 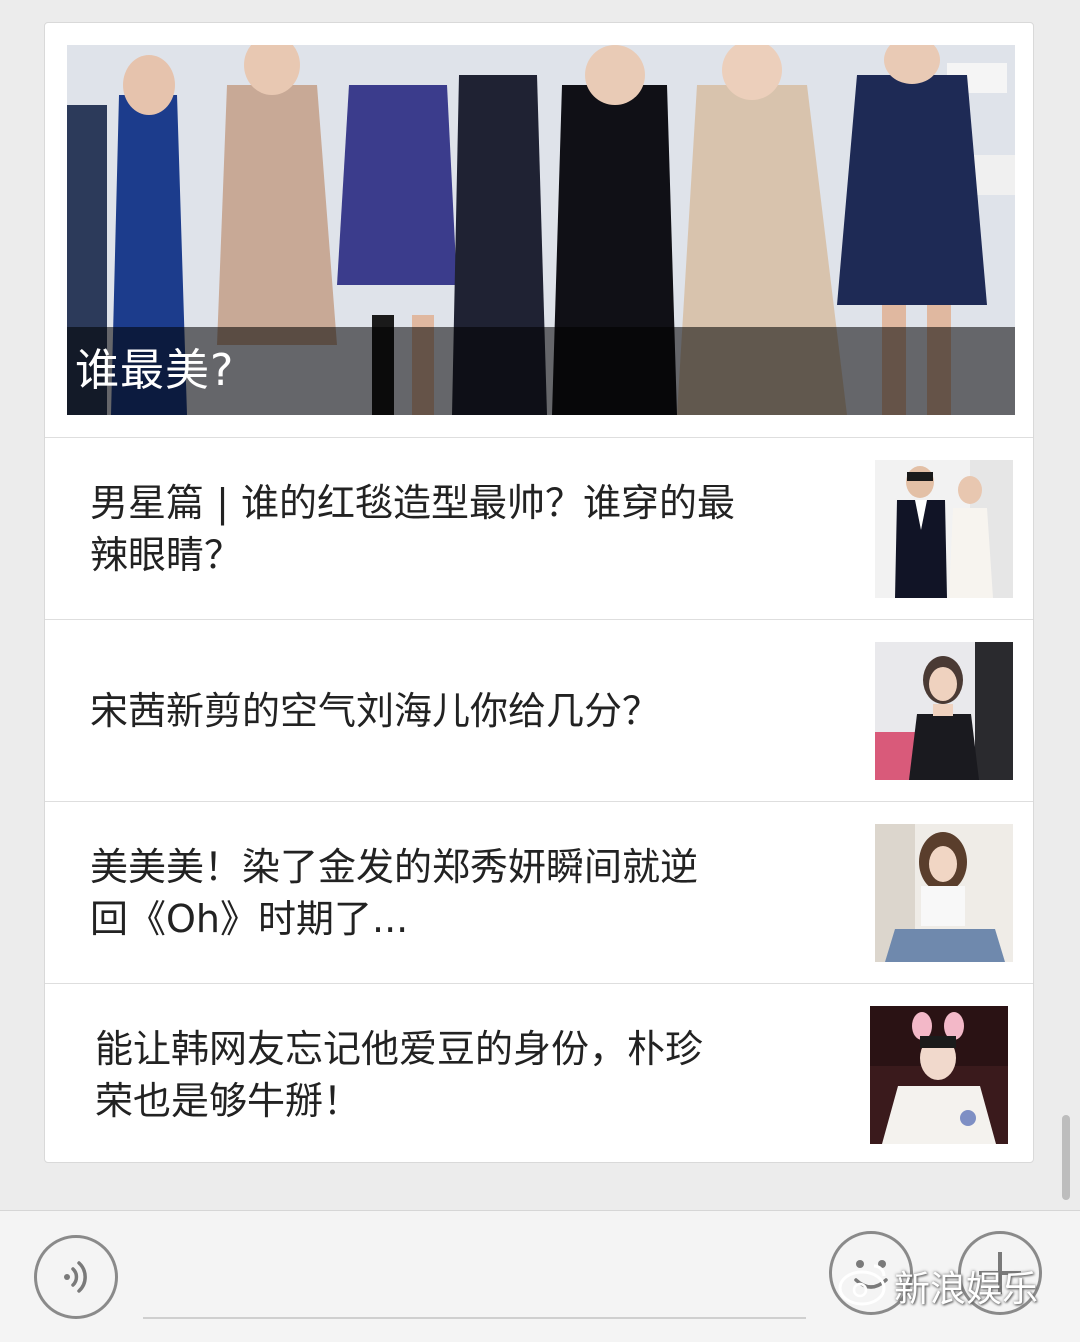 What do you see at coordinates (166, 554) in the screenshot?
I see `article-title-line: 辣眼睛？` at bounding box center [166, 554].